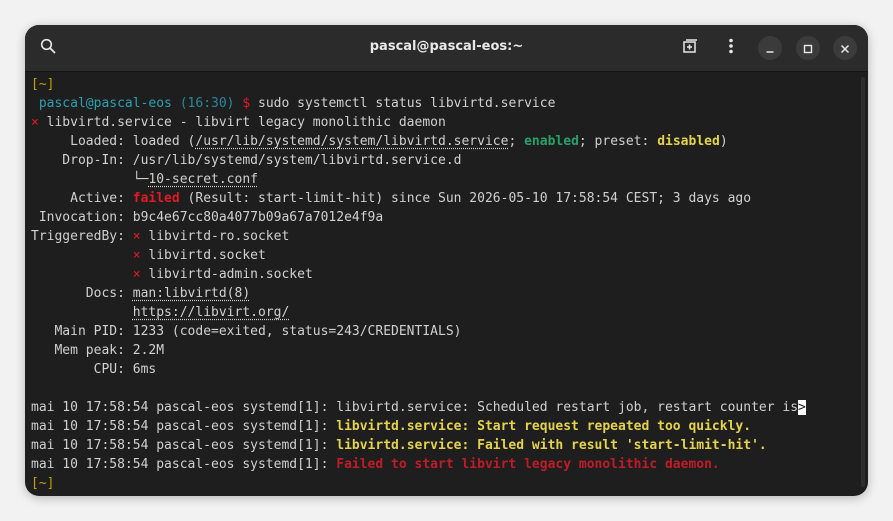 The image size is (893, 521). I want to click on mempeak-label: Mem peak:, so click(78, 350).